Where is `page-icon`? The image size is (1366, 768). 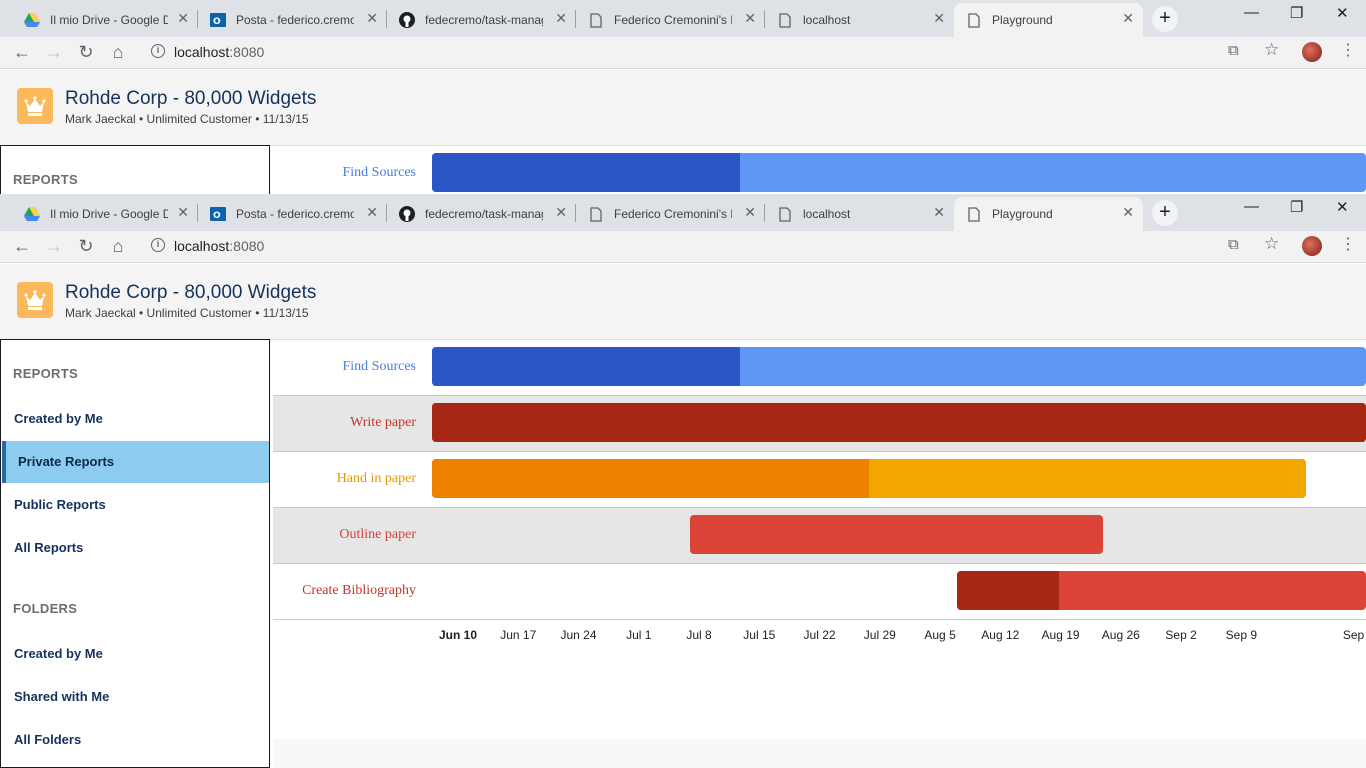
page-icon is located at coordinates (785, 214).